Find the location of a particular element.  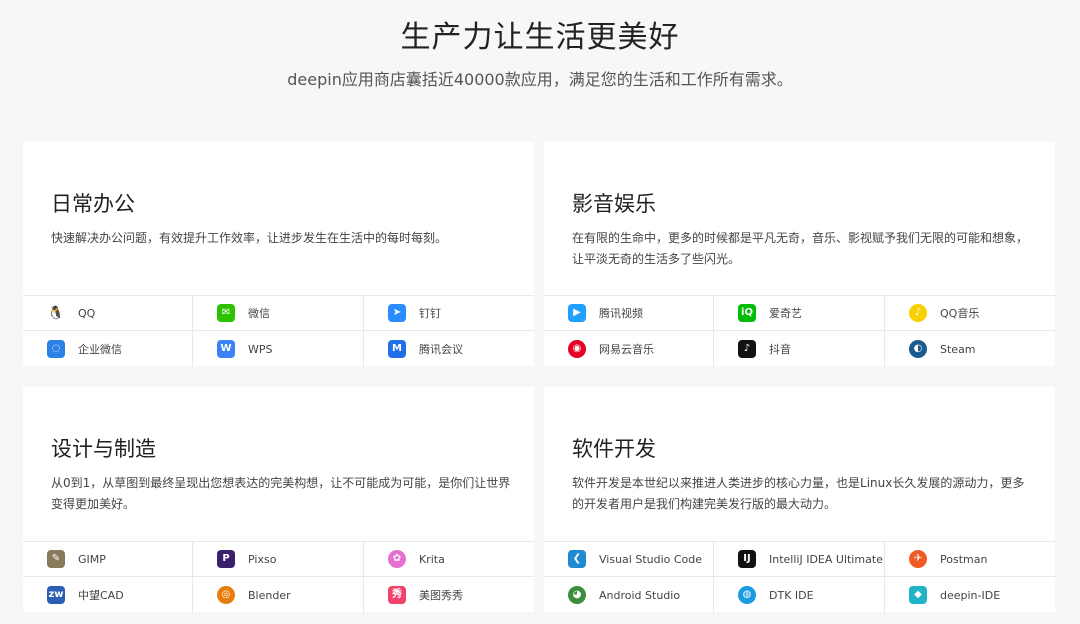

wecom-icon: ◌ is located at coordinates (56, 349).